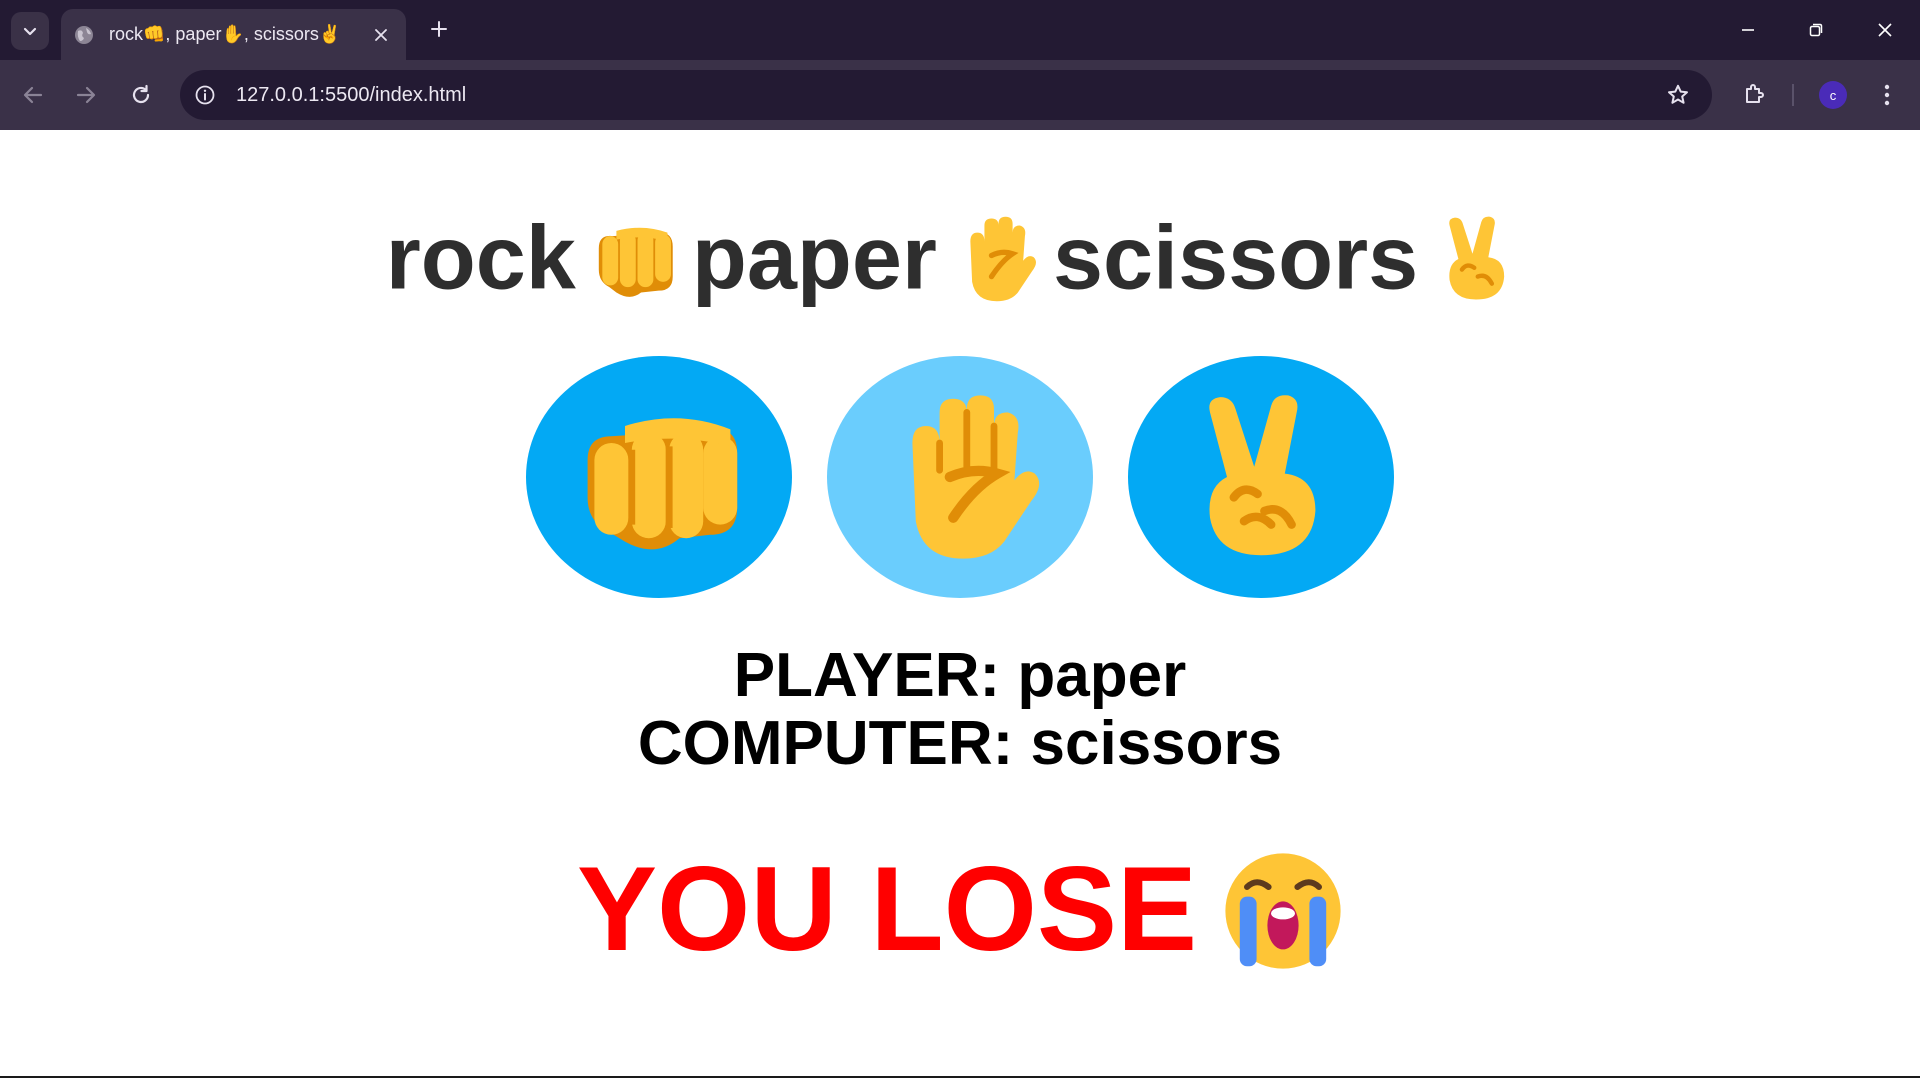 The image size is (1920, 1080). I want to click on window-close-button, so click(1885, 30).